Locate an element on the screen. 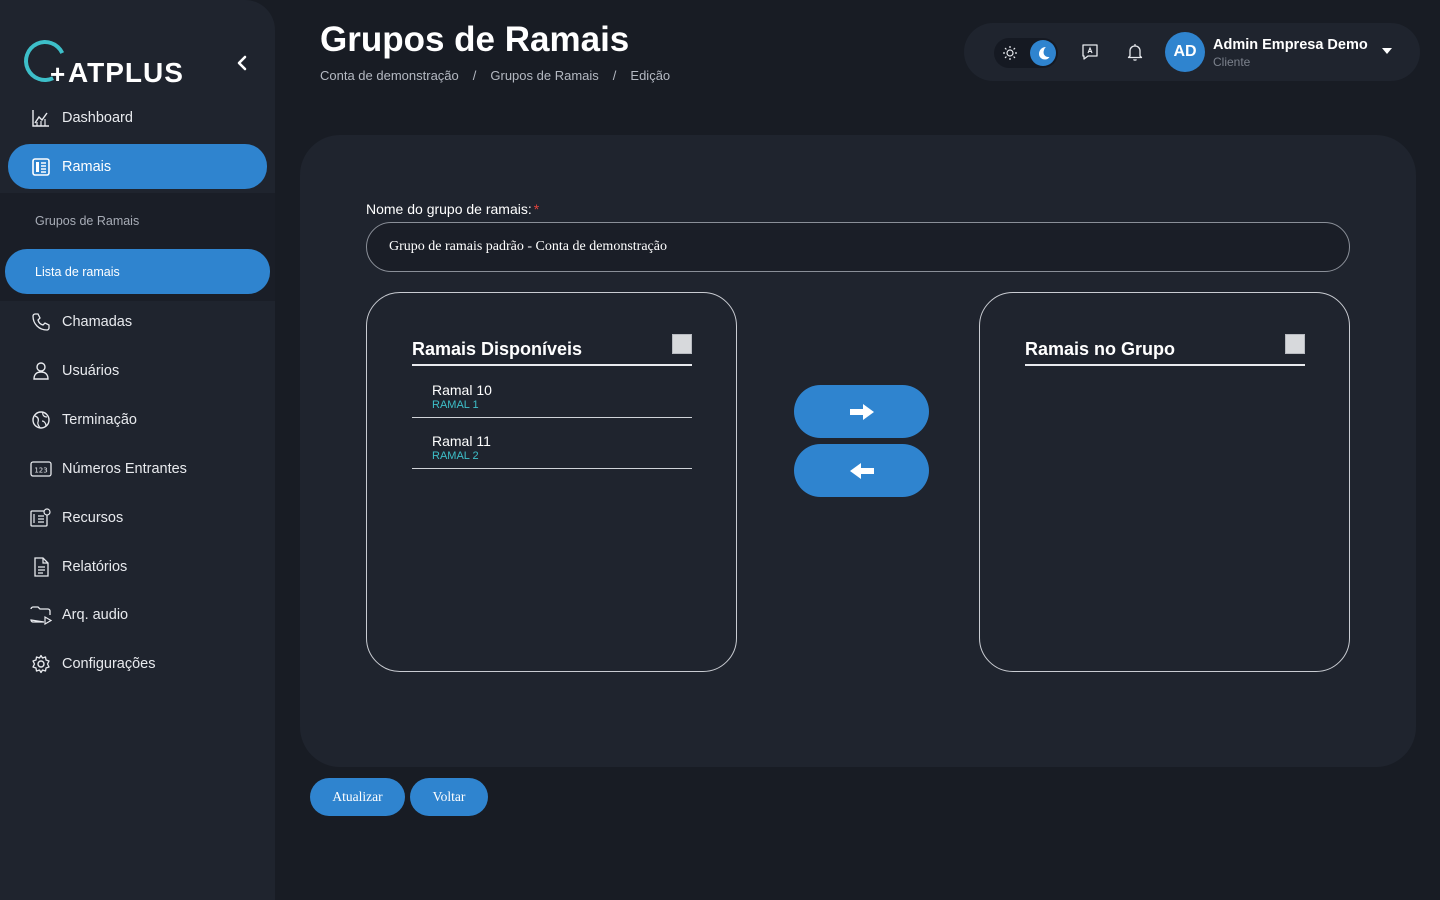 Image resolution: width=1440 pixels, height=900 pixels. select-all-available-checkbox is located at coordinates (682, 344).